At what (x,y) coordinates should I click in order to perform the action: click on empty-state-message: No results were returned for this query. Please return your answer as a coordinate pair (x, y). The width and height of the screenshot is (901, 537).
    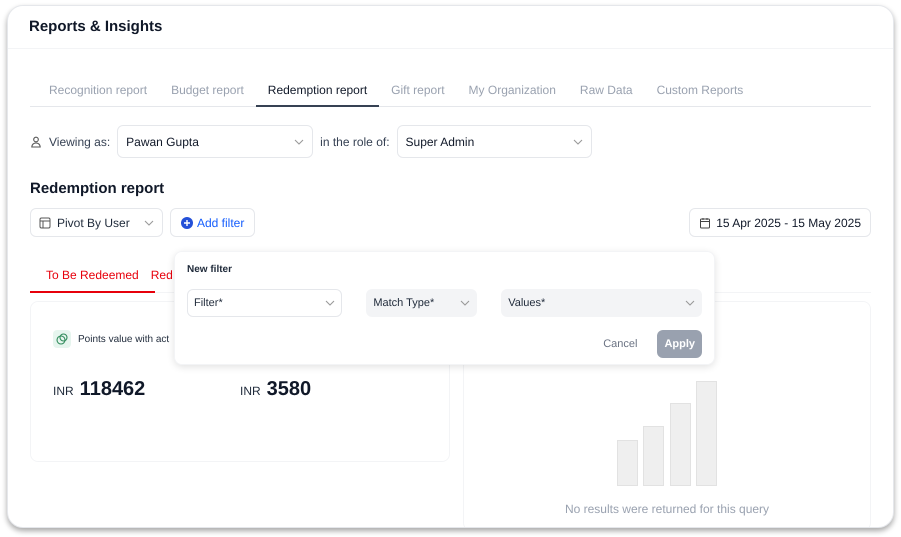
    Looking at the image, I should click on (667, 509).